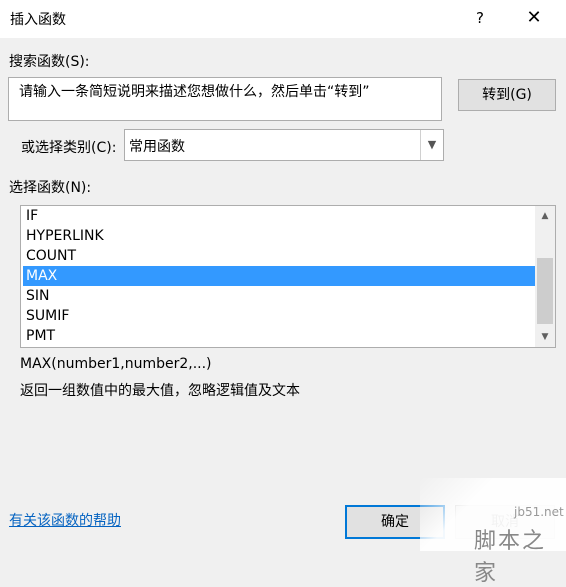 This screenshot has height=587, width=566. What do you see at coordinates (534, 18) in the screenshot?
I see `close-button: ✕` at bounding box center [534, 18].